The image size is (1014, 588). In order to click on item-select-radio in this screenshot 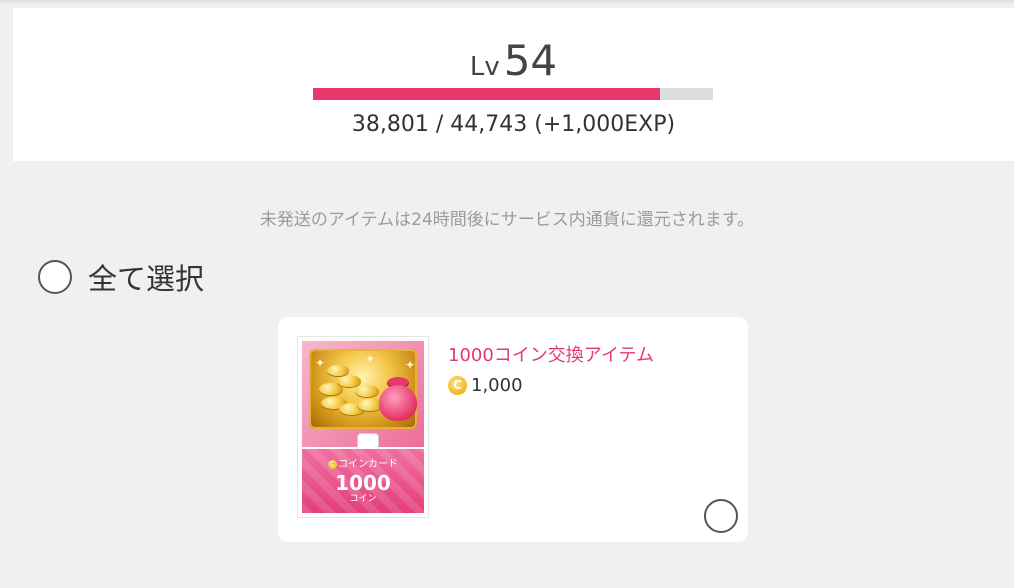, I will do `click(721, 516)`.